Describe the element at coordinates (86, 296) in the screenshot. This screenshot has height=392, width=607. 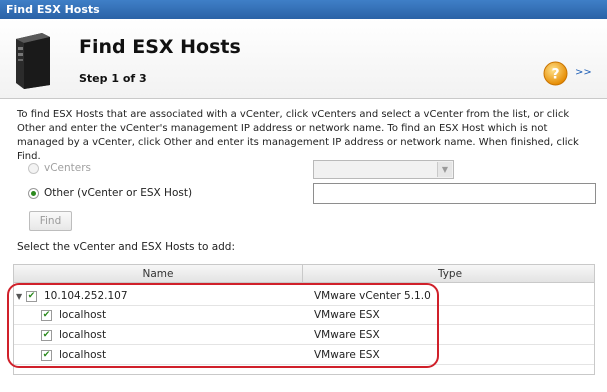
I see `row-name: 10.104.252.107` at that location.